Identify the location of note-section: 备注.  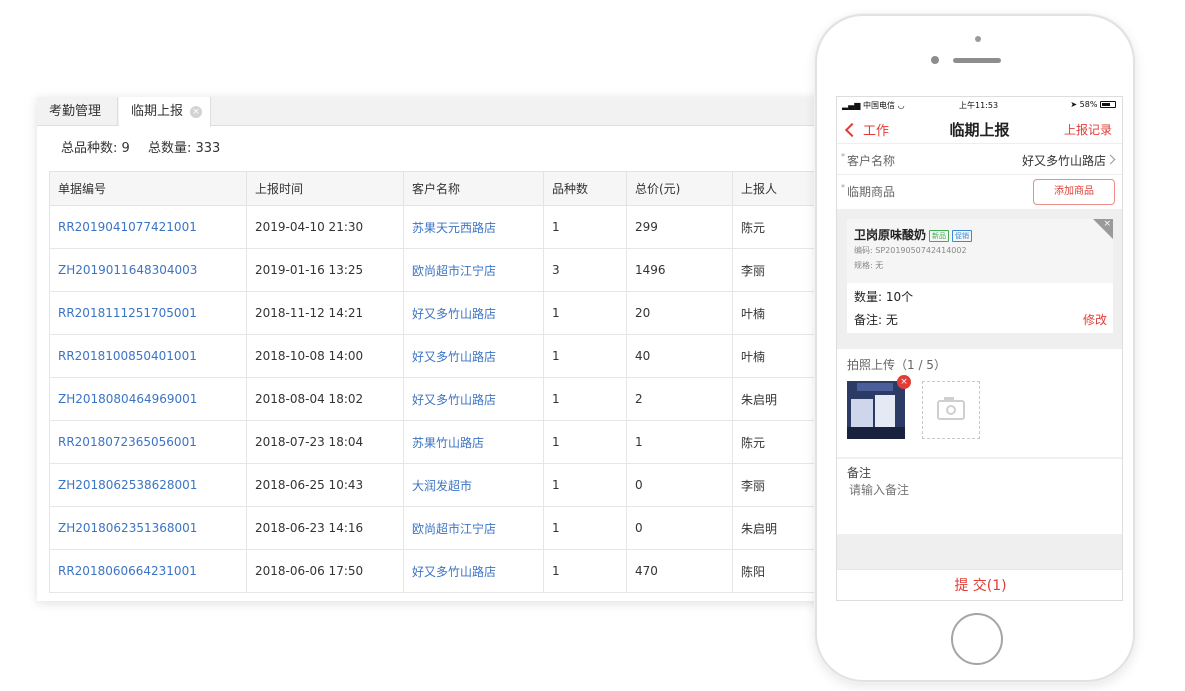
(979, 496).